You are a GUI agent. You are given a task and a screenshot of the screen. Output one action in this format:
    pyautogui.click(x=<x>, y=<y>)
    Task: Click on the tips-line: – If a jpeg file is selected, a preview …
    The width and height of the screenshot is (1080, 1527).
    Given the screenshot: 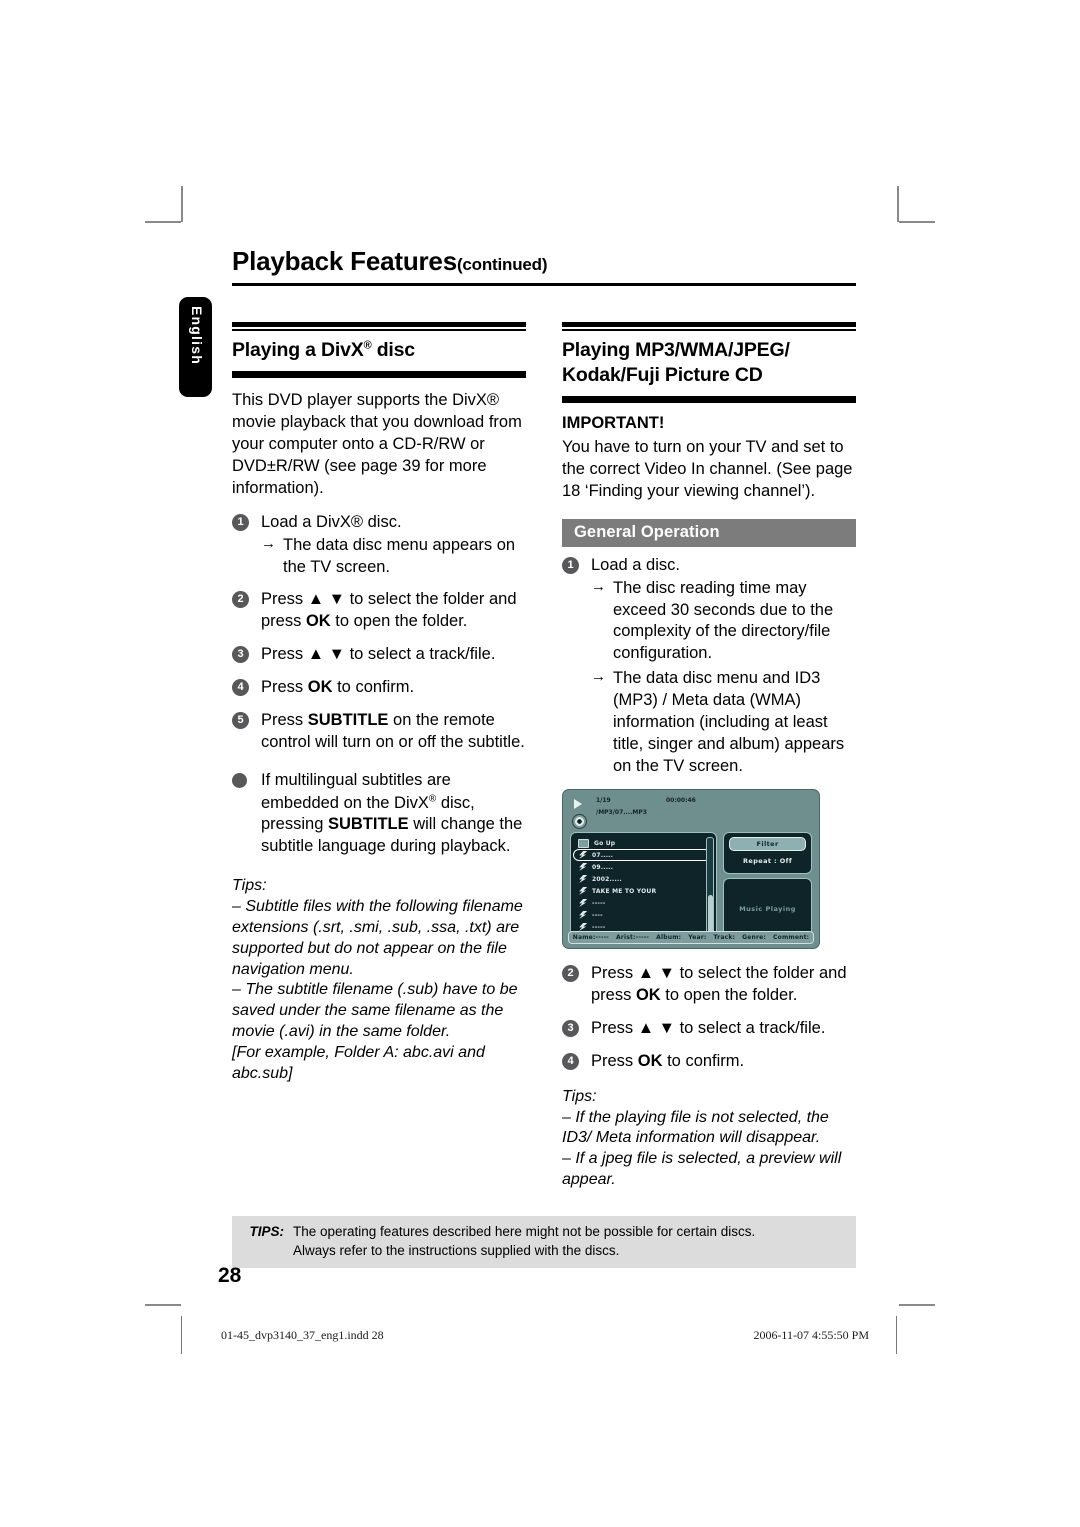 What is the action you would take?
    pyautogui.click(x=702, y=1169)
    